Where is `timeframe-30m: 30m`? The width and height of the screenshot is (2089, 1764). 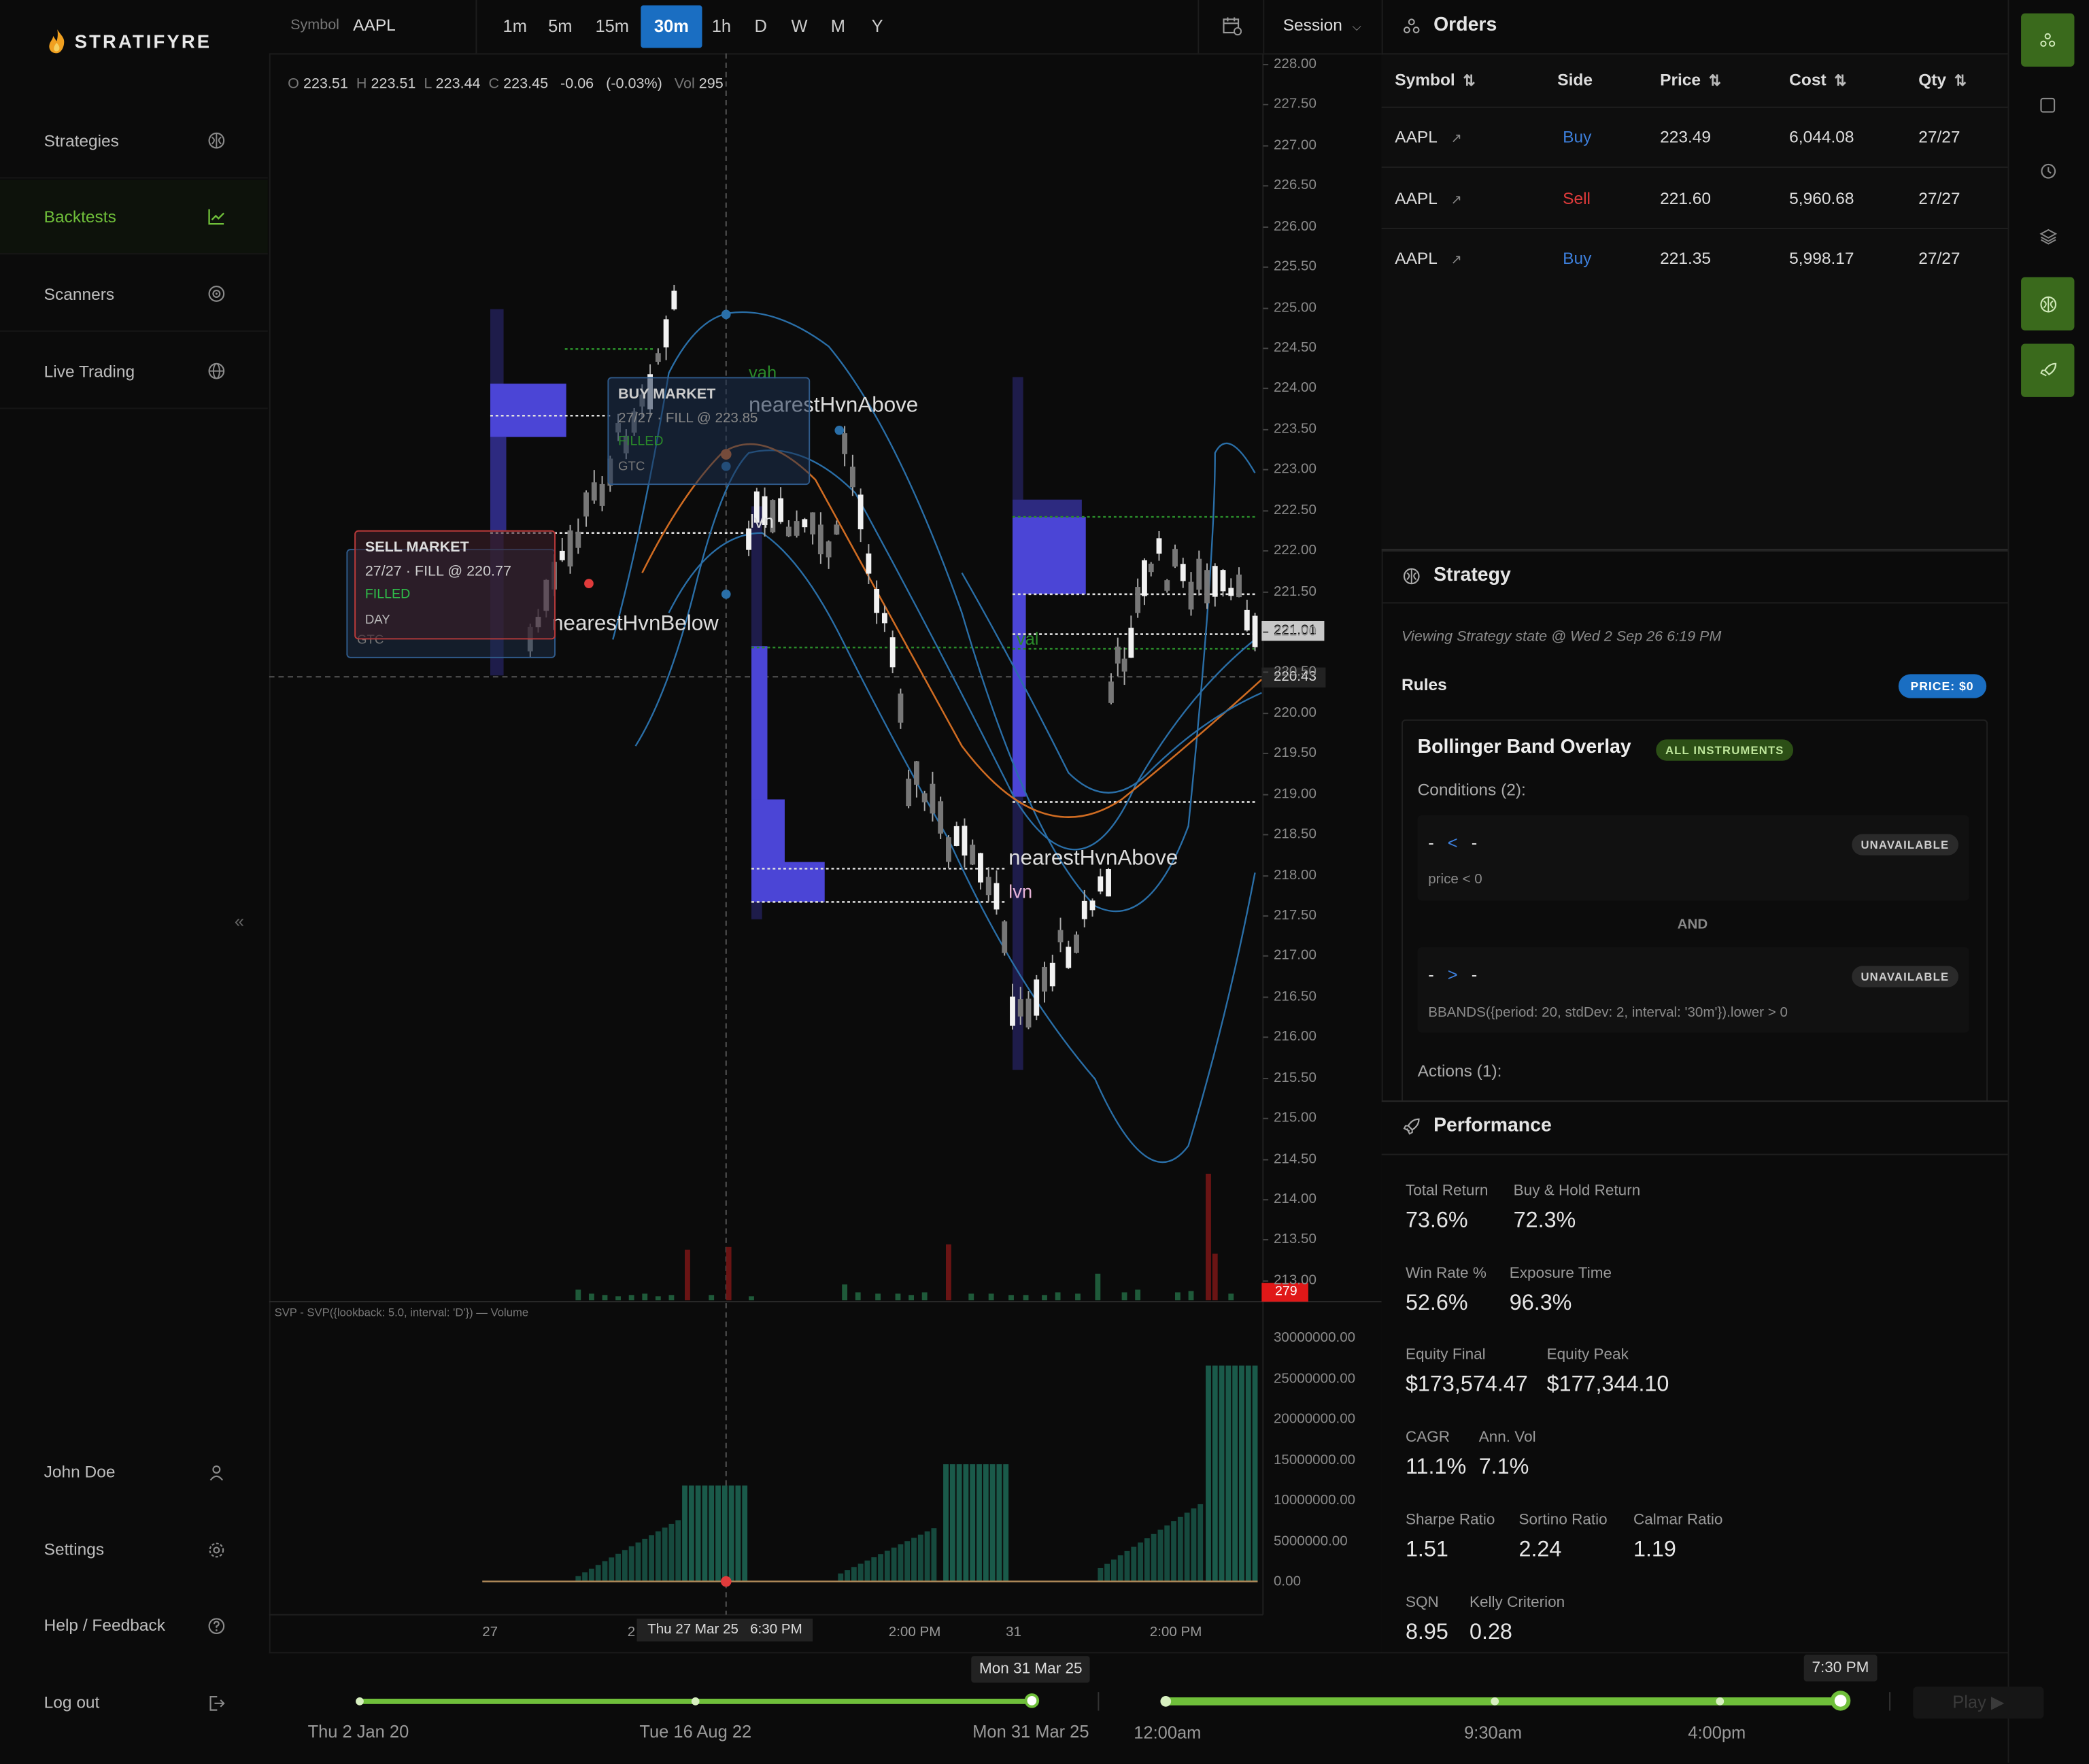
timeframe-30m: 30m is located at coordinates (671, 26).